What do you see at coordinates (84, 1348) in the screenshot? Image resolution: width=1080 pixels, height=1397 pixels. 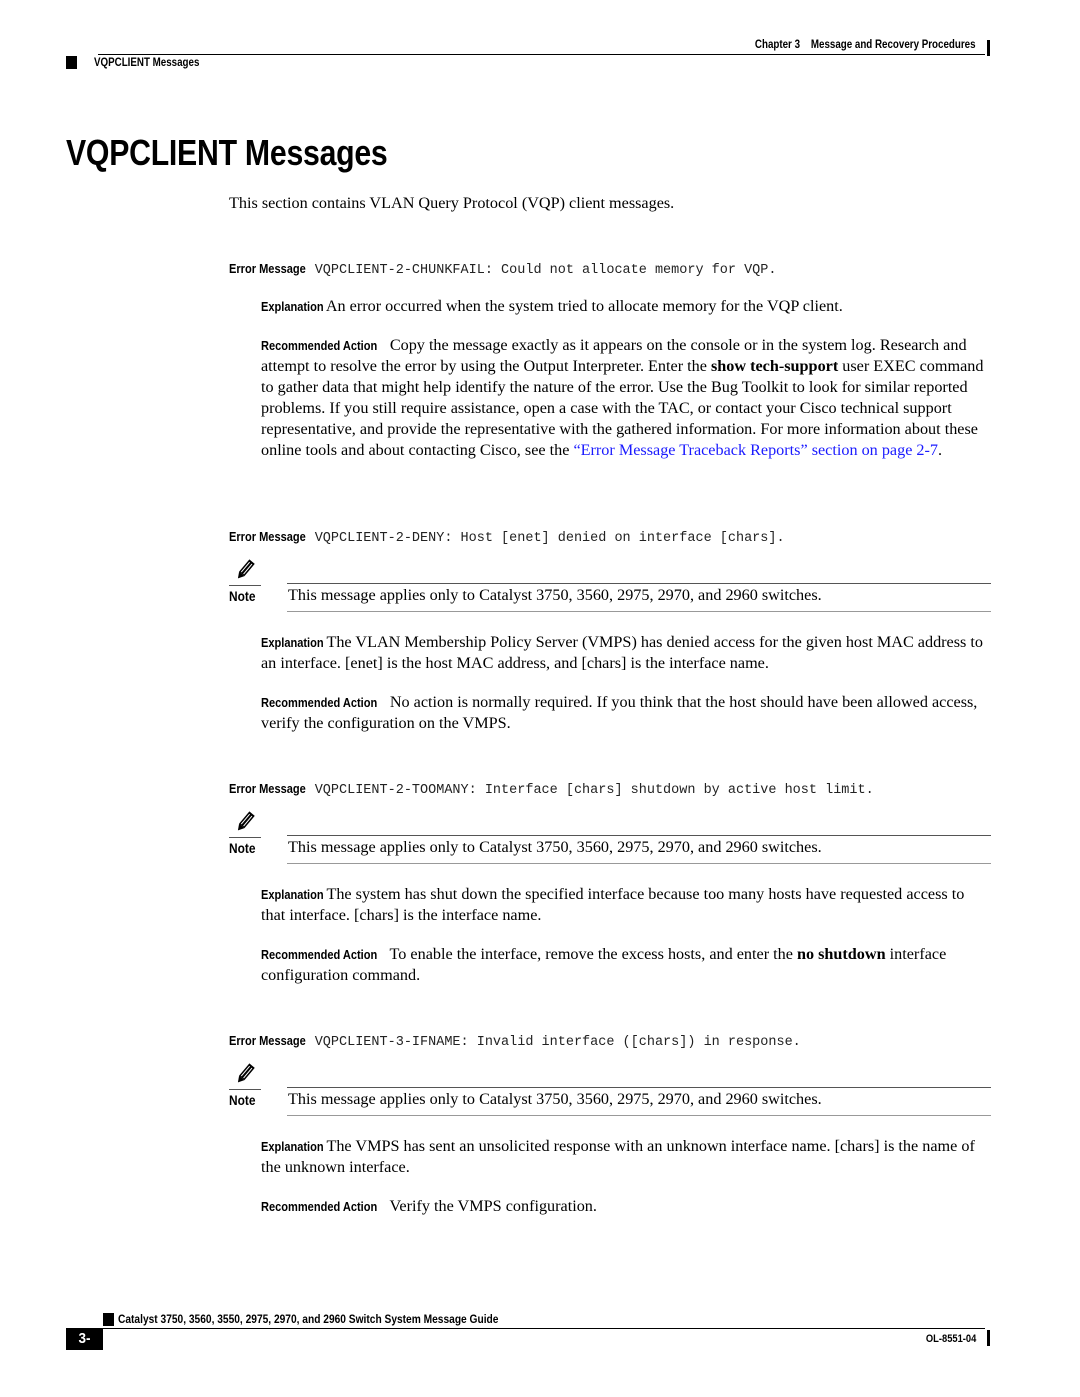 I see `page-number: 3-150` at bounding box center [84, 1348].